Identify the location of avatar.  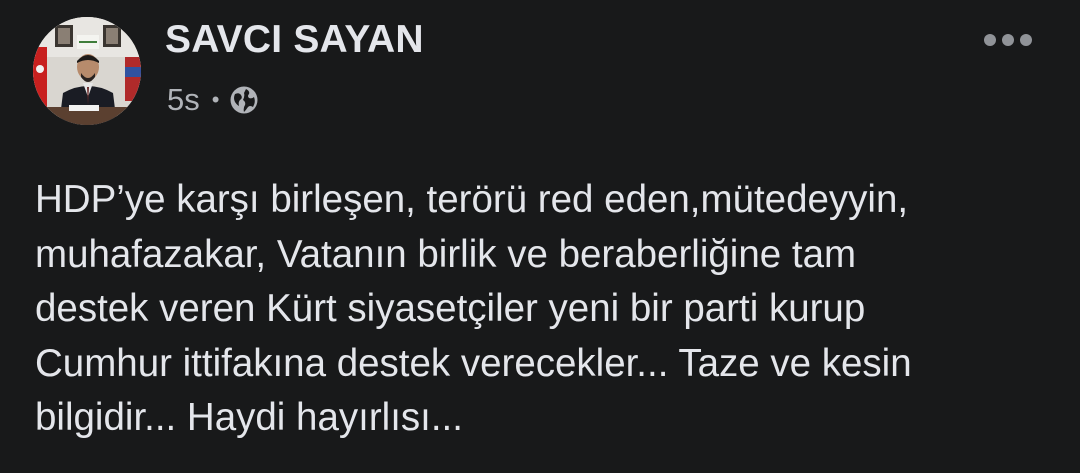
(87, 71).